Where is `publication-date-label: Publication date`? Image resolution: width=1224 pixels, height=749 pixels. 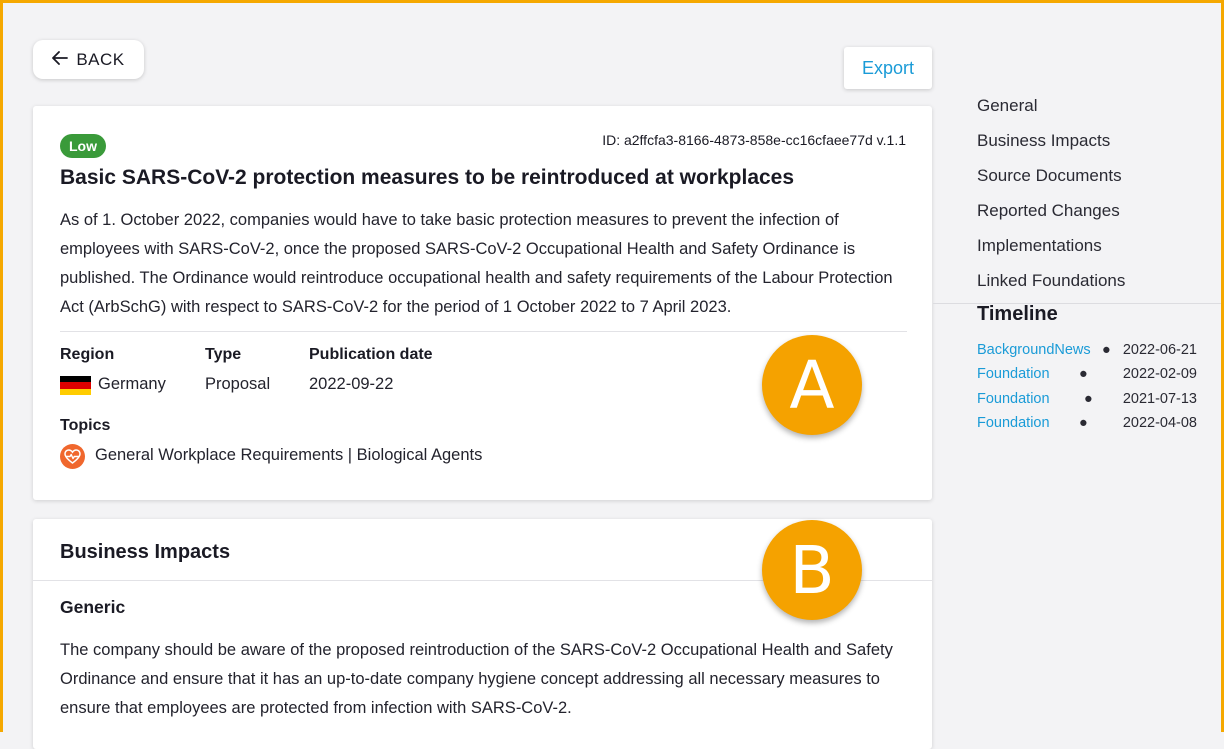
publication-date-label: Publication date is located at coordinates (371, 354).